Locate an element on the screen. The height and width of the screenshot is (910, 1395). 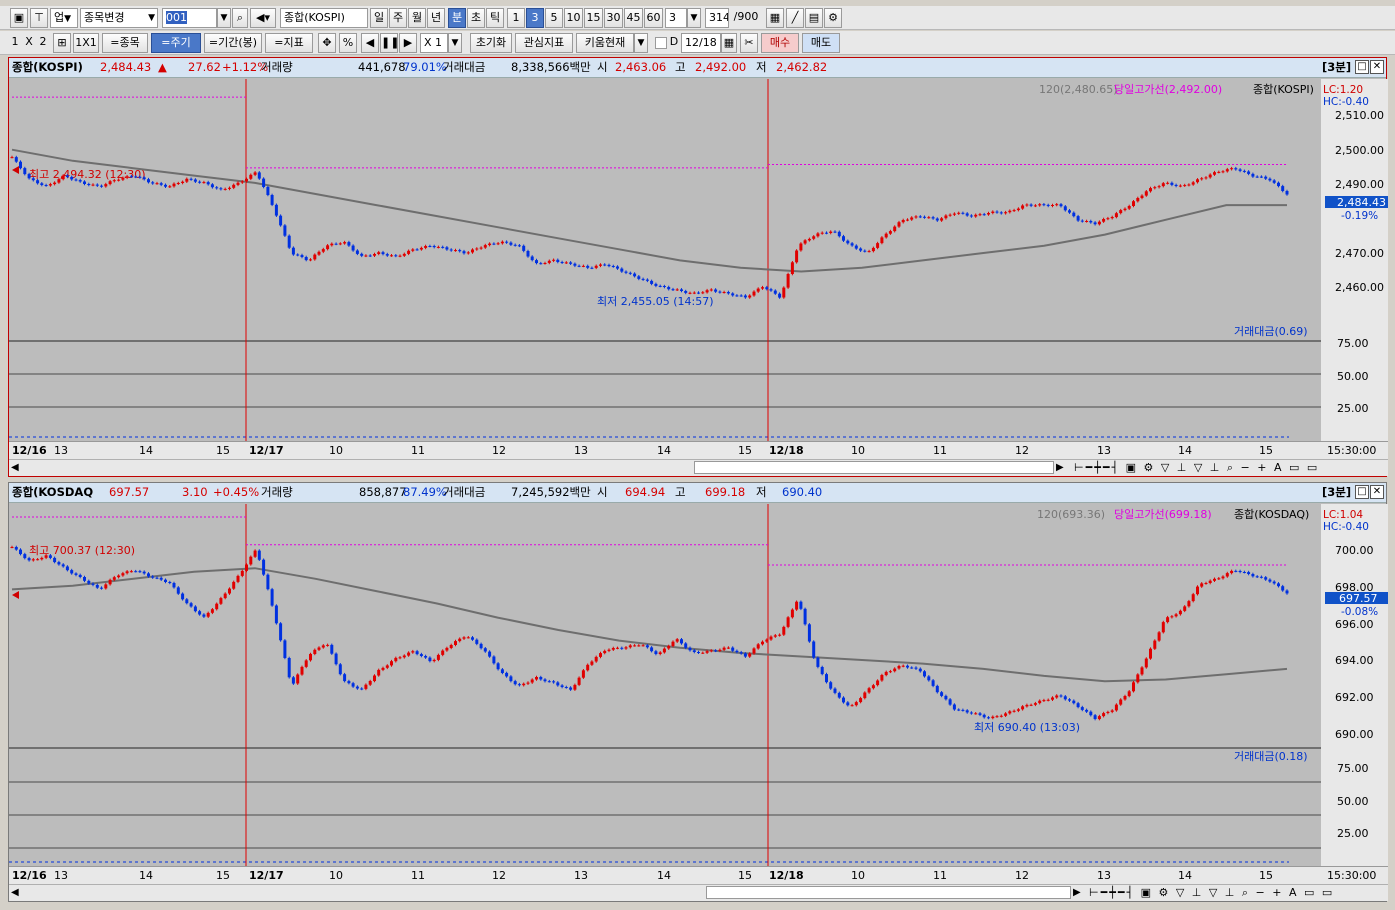
chart-window-icon: ▣ is located at coordinates (19, 18).